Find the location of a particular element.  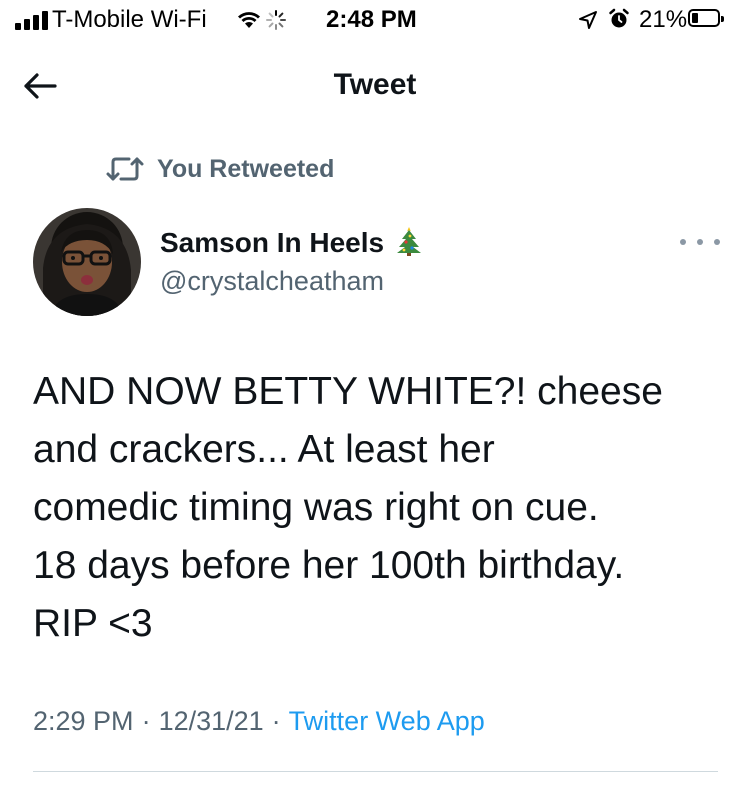

tweet-time: 2:29 PM is located at coordinates (83, 721).